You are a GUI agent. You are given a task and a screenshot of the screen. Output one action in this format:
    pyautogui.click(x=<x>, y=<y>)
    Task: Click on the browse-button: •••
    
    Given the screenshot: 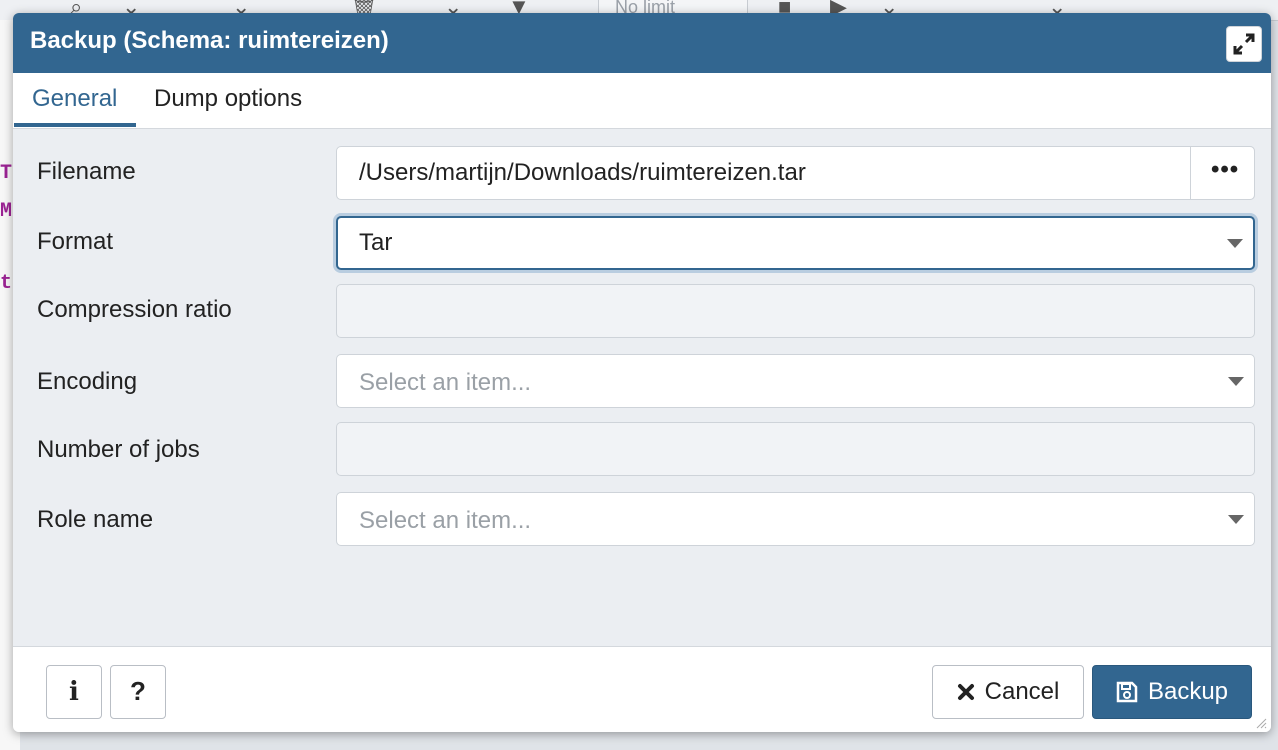 What is the action you would take?
    pyautogui.click(x=1222, y=173)
    